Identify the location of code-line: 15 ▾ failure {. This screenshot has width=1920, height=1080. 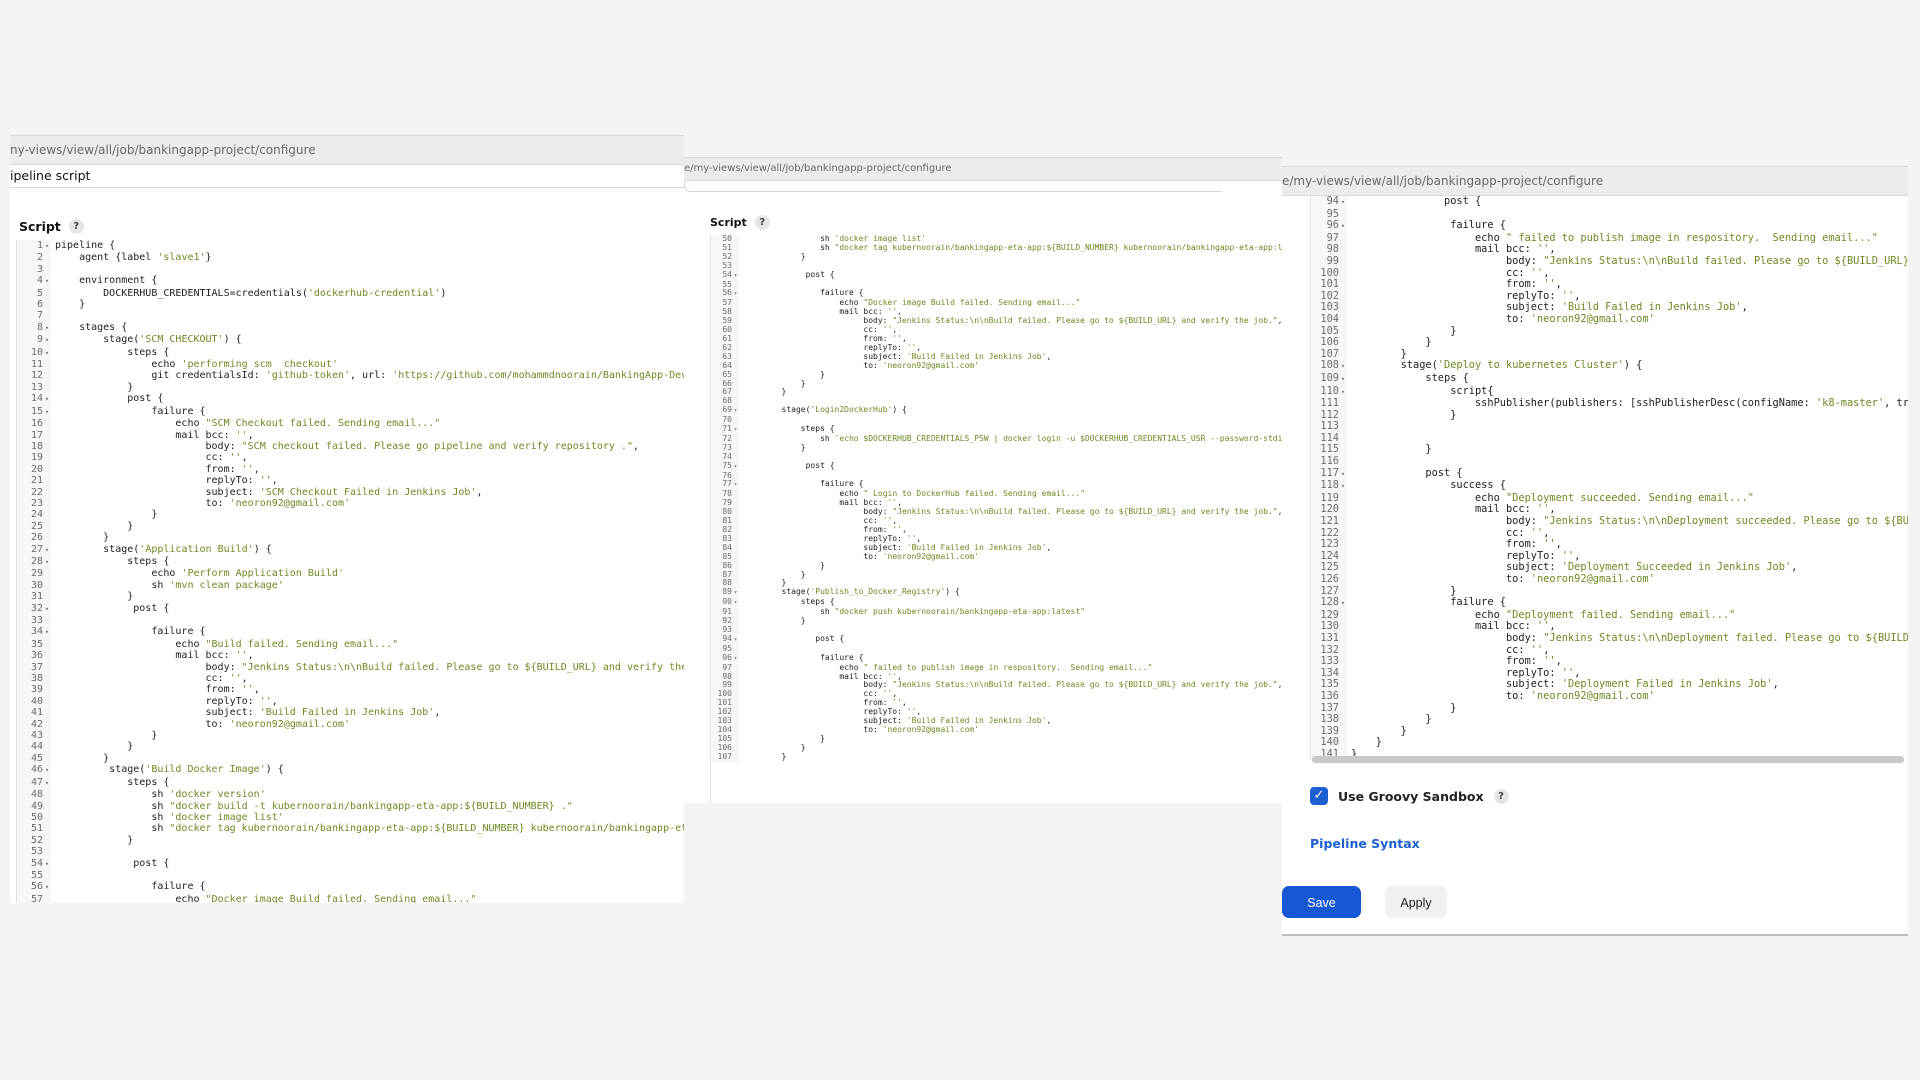
(350, 412).